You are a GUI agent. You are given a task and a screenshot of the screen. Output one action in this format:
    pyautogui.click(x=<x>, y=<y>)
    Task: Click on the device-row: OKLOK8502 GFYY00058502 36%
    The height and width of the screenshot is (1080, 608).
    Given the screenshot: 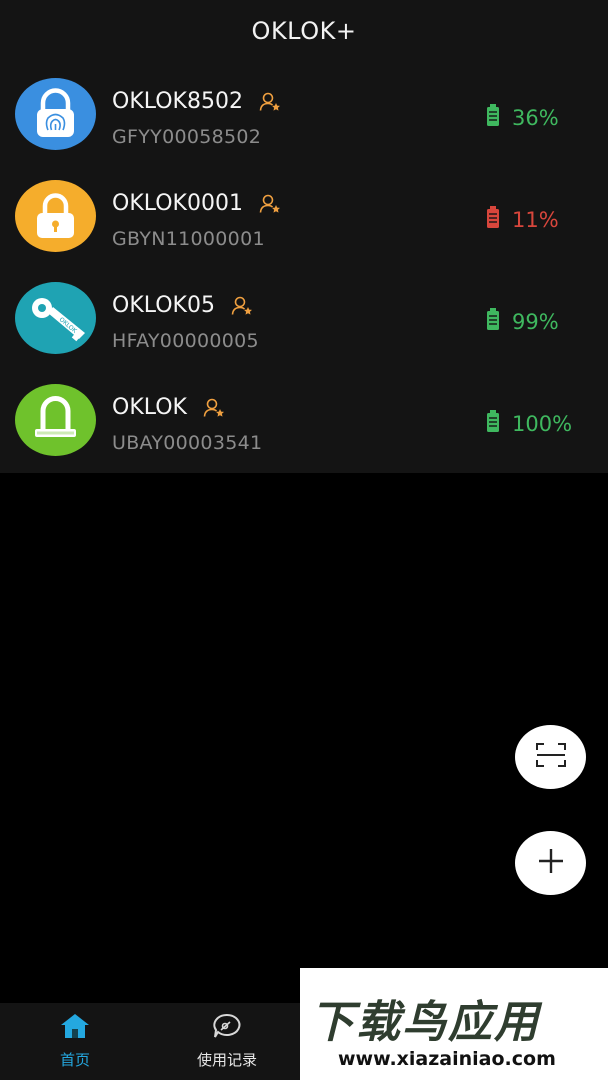 What is the action you would take?
    pyautogui.click(x=304, y=113)
    